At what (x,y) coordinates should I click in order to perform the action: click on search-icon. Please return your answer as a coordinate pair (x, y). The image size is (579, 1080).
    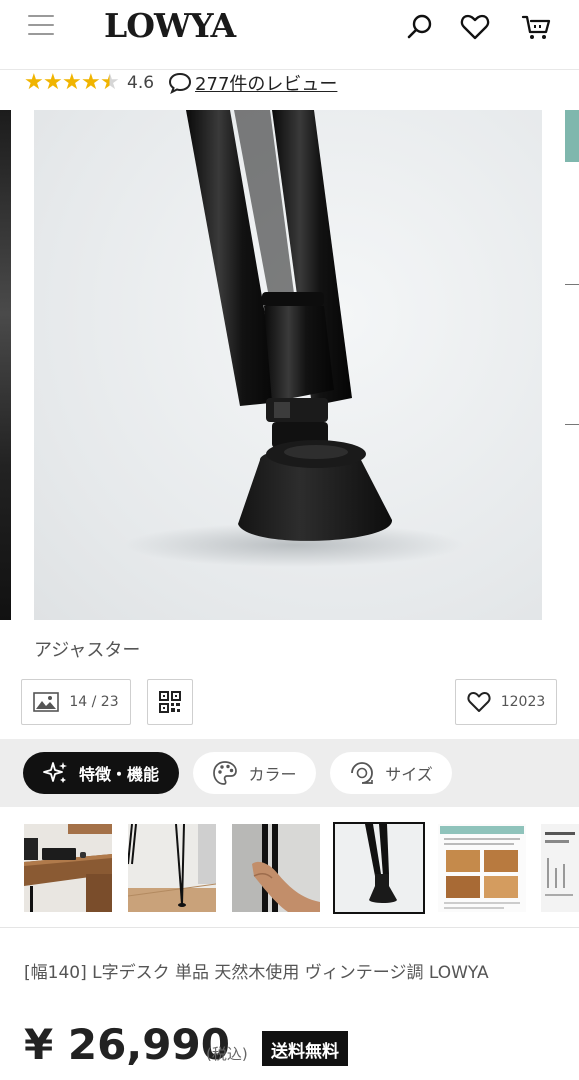
    Looking at the image, I should click on (420, 27).